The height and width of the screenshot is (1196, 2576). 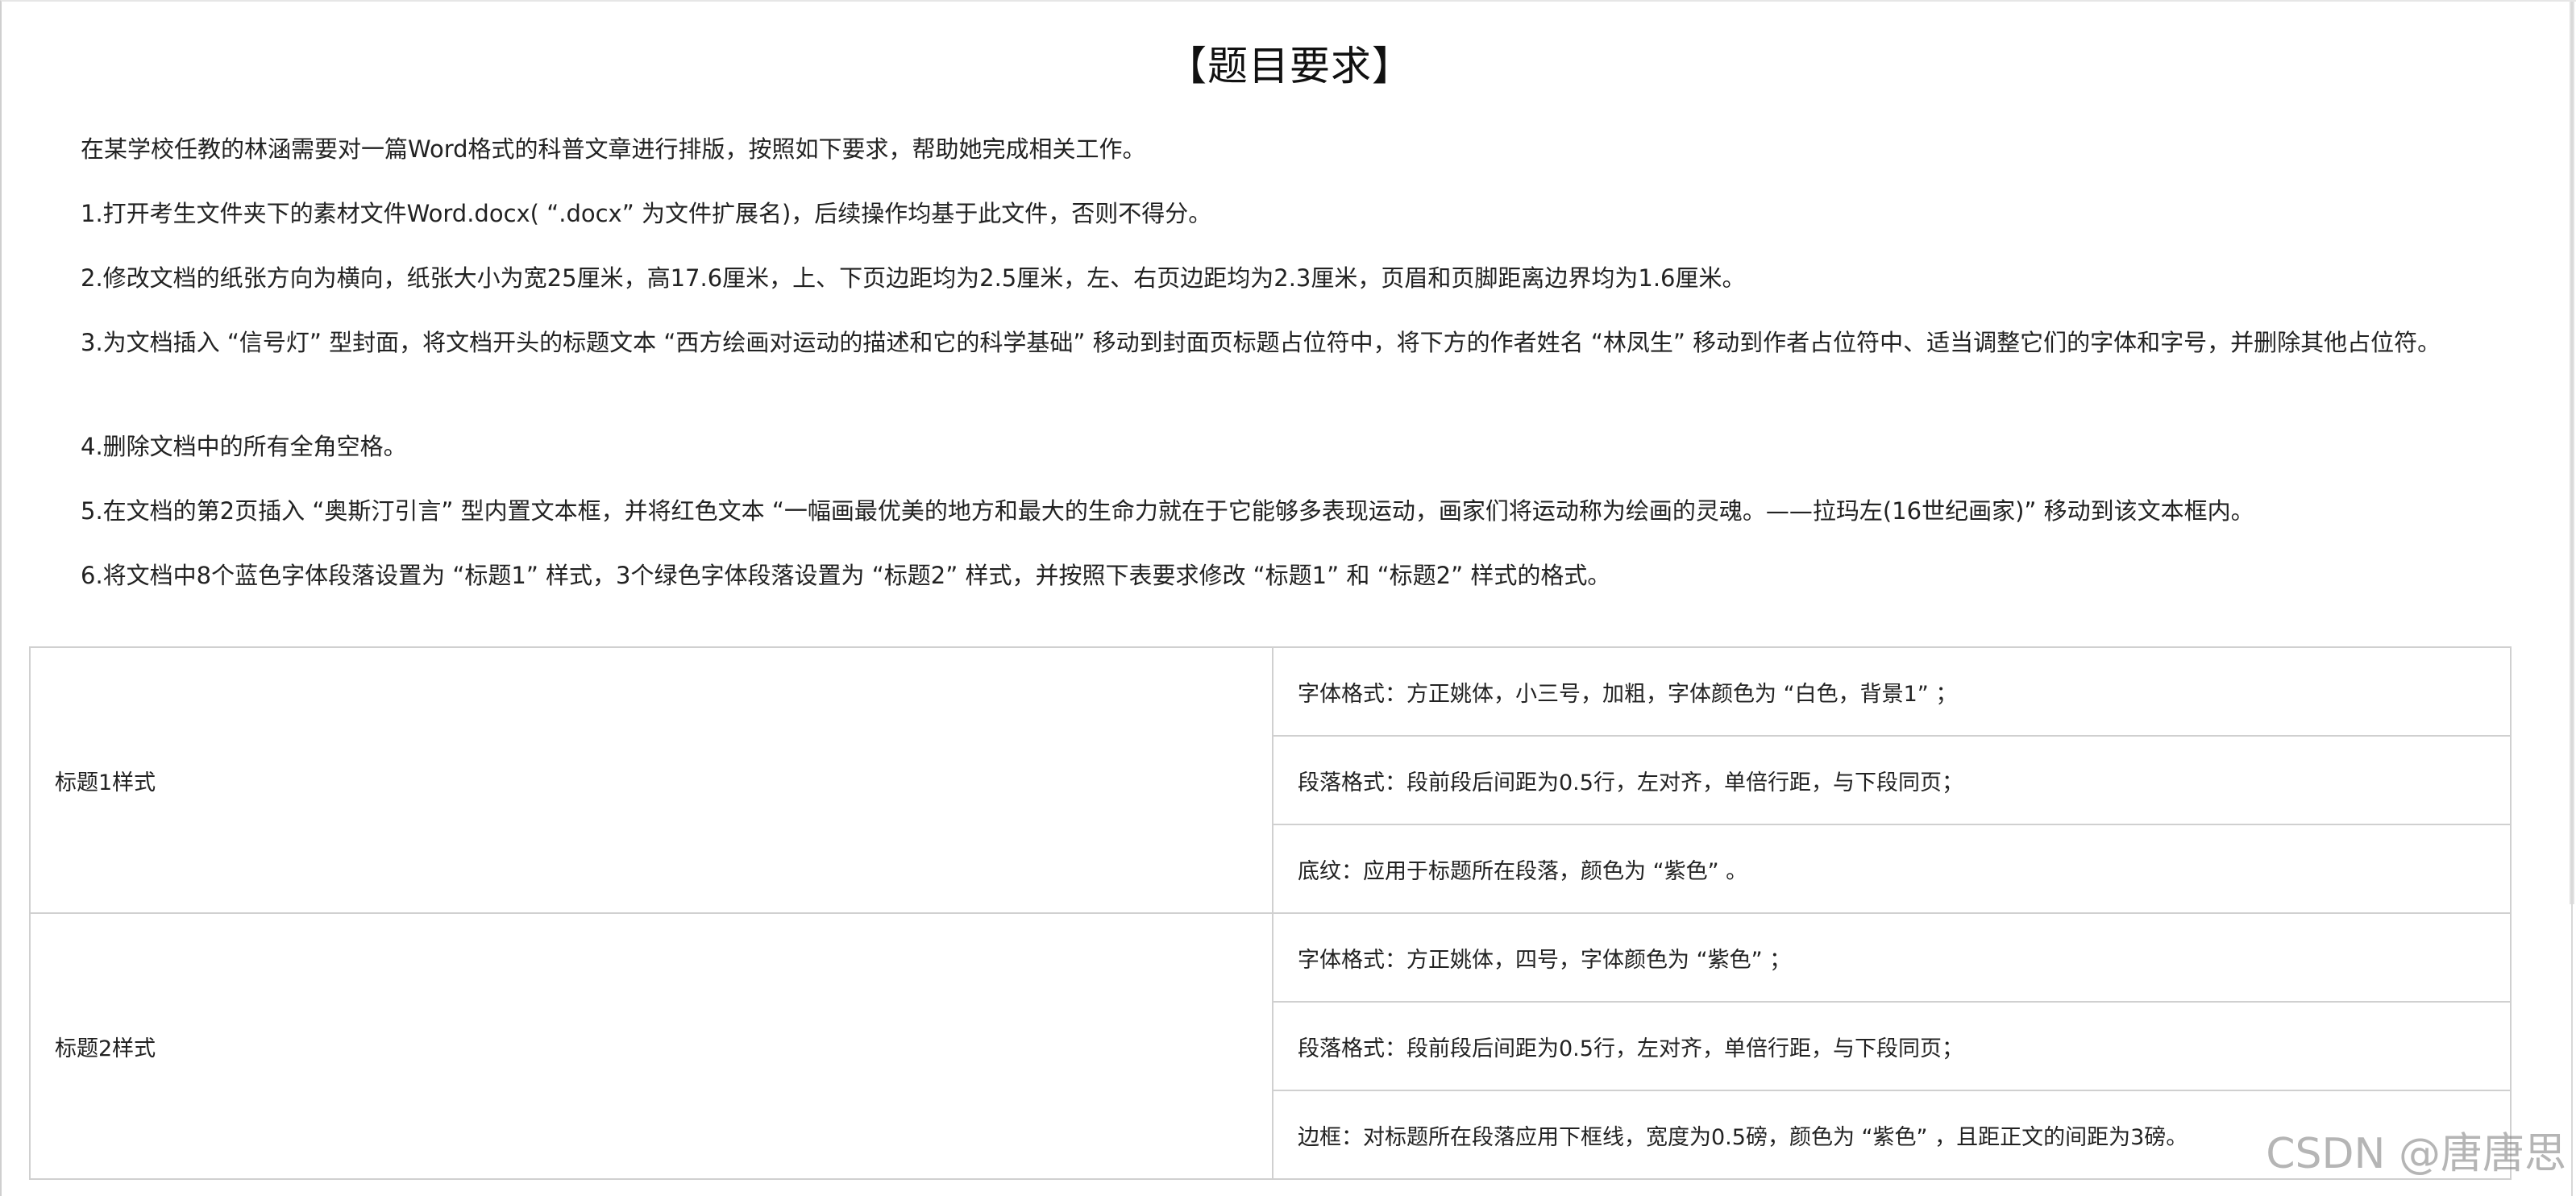 I want to click on scrollbar-line, so click(x=2572, y=599).